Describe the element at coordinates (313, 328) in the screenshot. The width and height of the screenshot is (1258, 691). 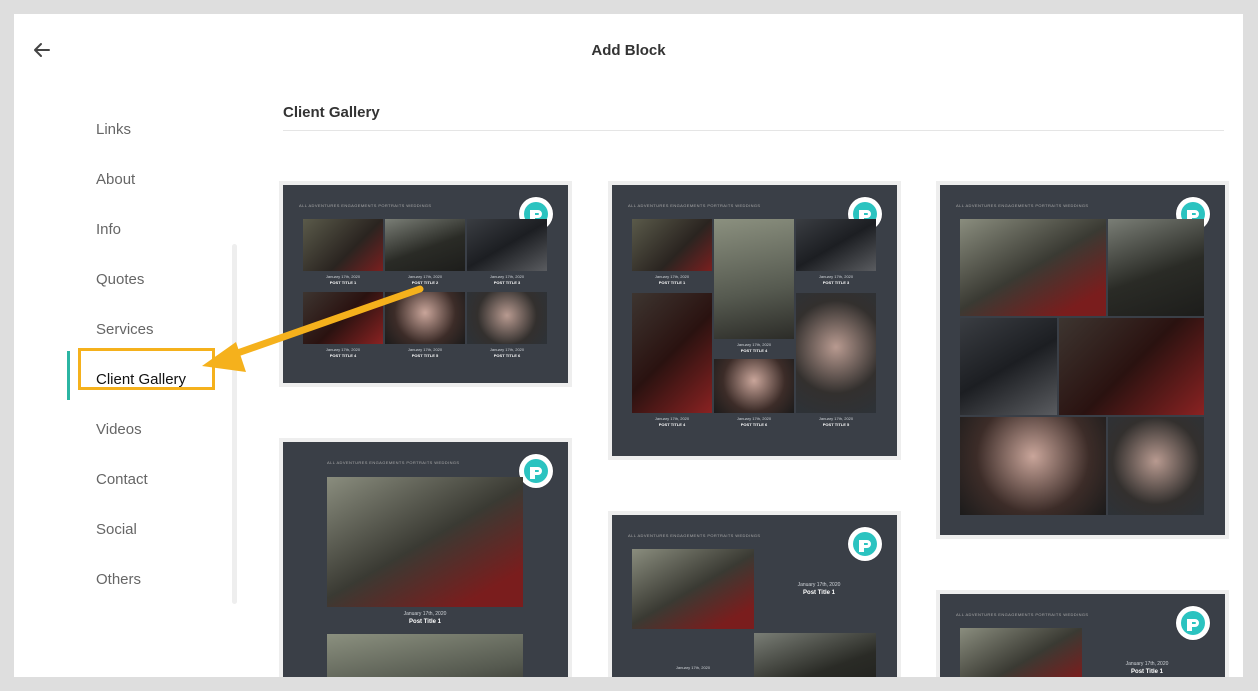
I see `annotation-arrow` at that location.